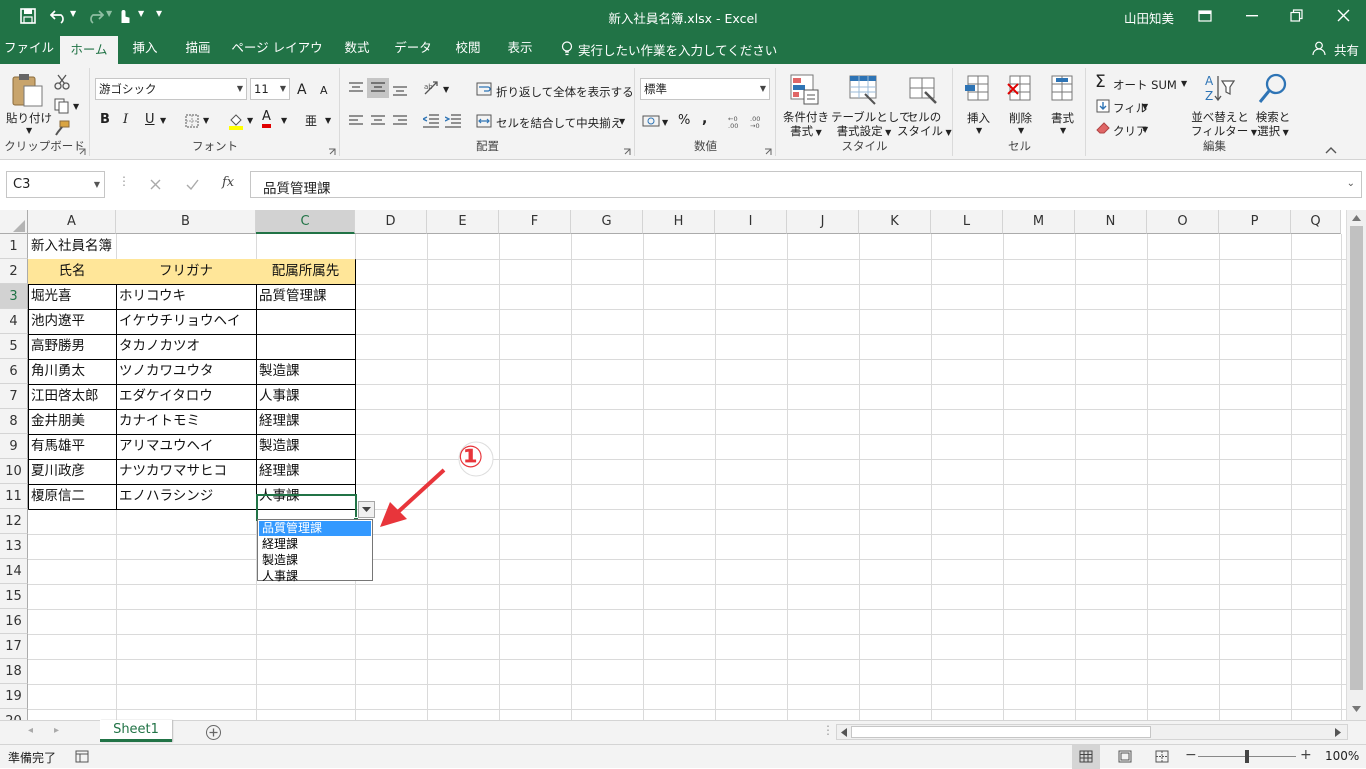  What do you see at coordinates (14, 396) in the screenshot?
I see `row-header-7: 7` at bounding box center [14, 396].